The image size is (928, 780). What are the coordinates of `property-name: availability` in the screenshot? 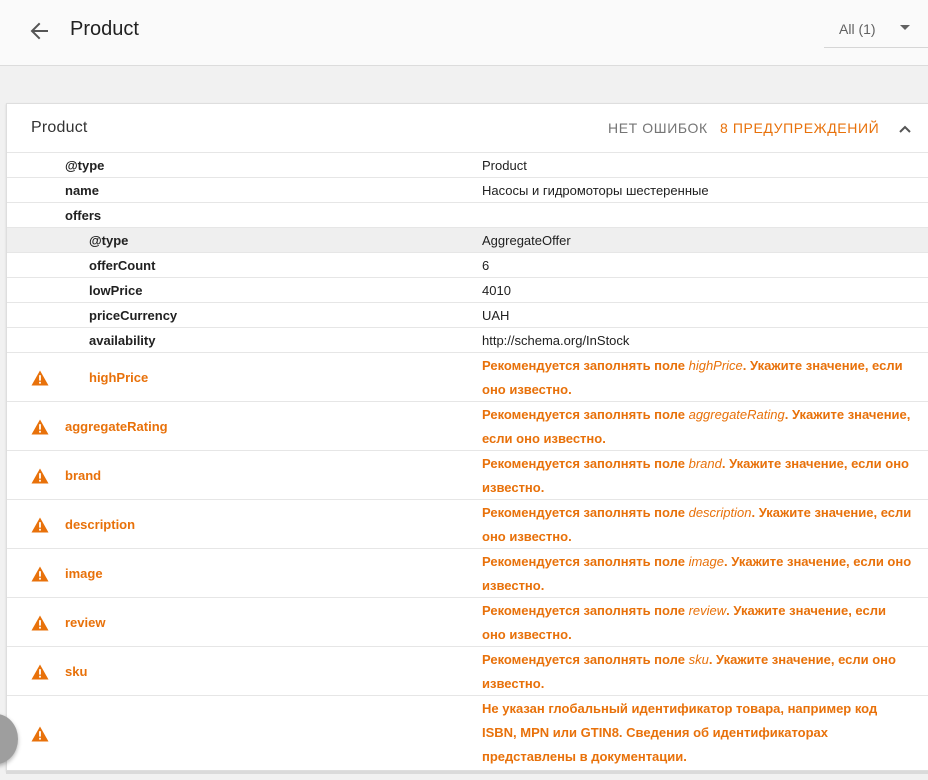 It's located at (122, 340).